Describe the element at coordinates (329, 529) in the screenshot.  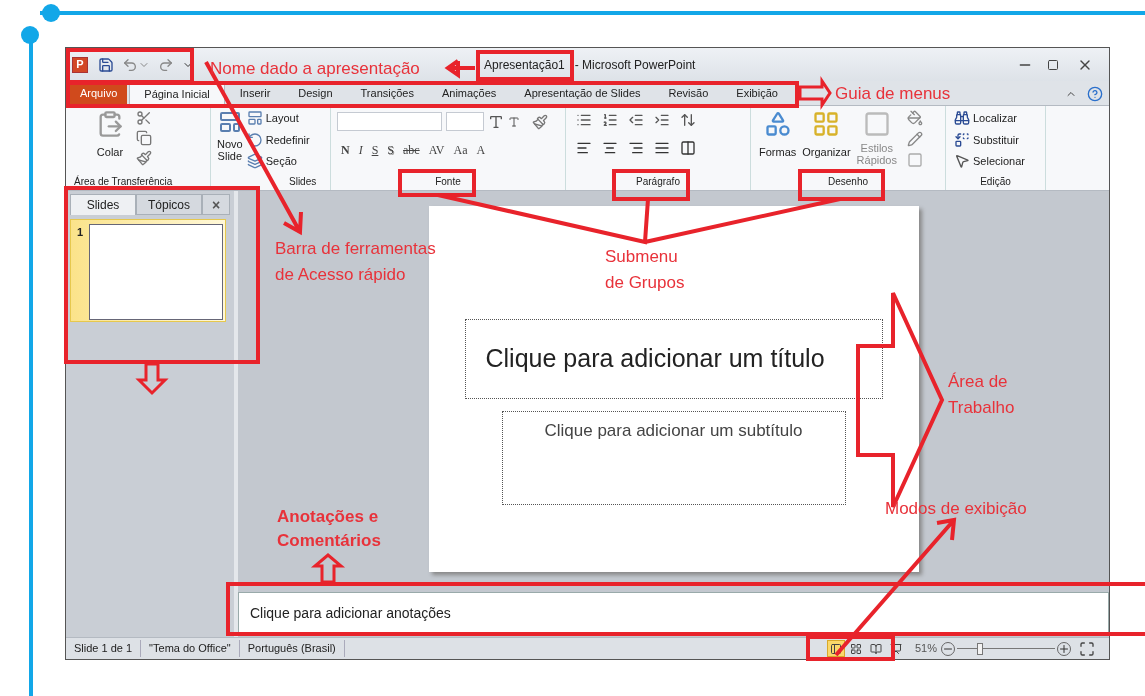
I see `annotation-label: Anotações e Comentários` at that location.